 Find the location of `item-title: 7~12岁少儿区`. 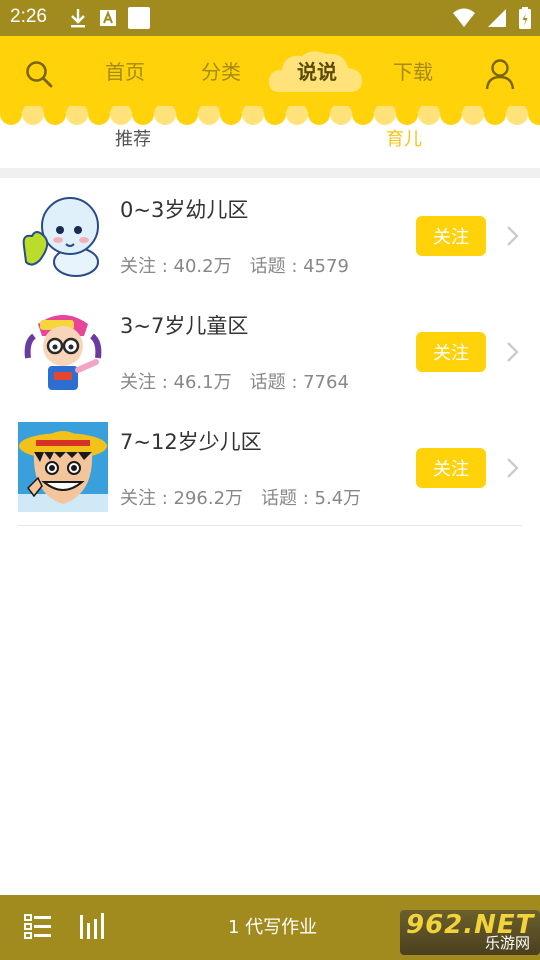

item-title: 7~12岁少儿区 is located at coordinates (191, 442).